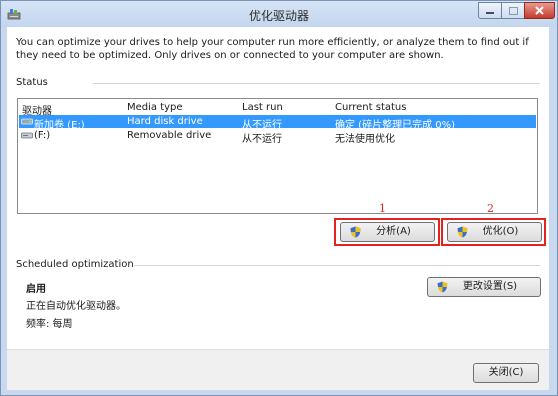 This screenshot has width=558, height=396. What do you see at coordinates (490, 13) in the screenshot?
I see `minimize-icon` at bounding box center [490, 13].